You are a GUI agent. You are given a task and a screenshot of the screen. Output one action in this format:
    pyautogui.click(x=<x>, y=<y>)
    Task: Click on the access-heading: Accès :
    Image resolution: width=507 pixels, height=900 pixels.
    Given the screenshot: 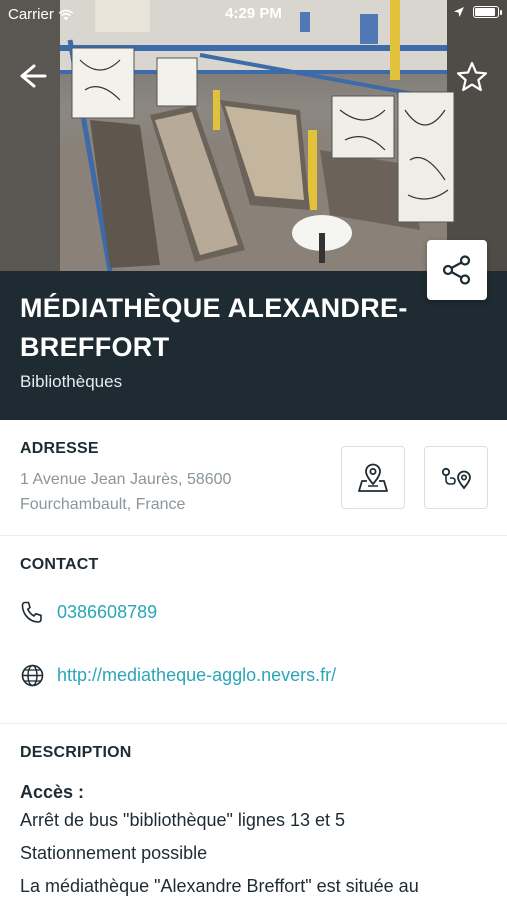 What is the action you would take?
    pyautogui.click(x=52, y=792)
    